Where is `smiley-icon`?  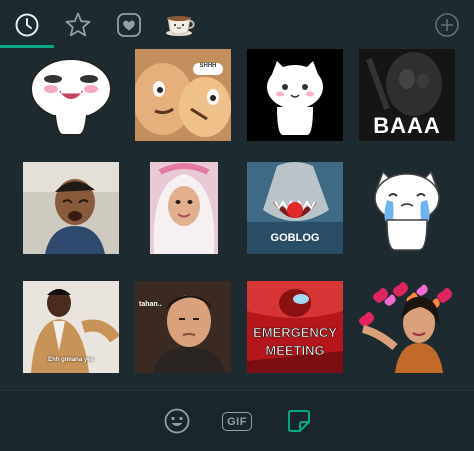
smiley-icon is located at coordinates (177, 421).